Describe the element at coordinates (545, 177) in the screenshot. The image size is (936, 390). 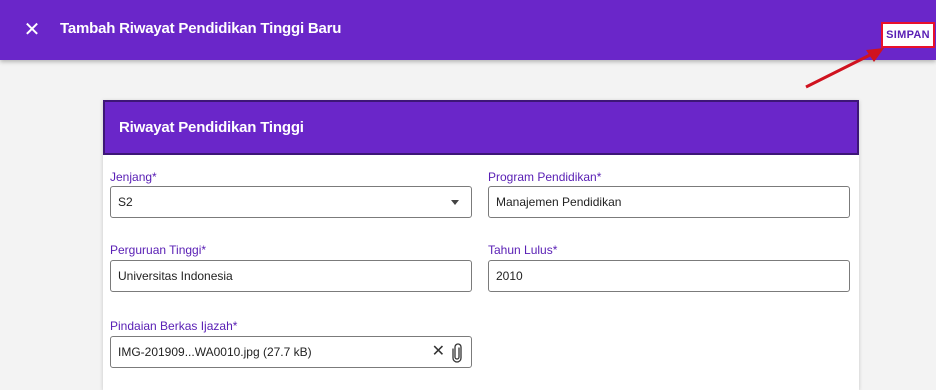
I see `program-label: Program Pendidikan*` at that location.